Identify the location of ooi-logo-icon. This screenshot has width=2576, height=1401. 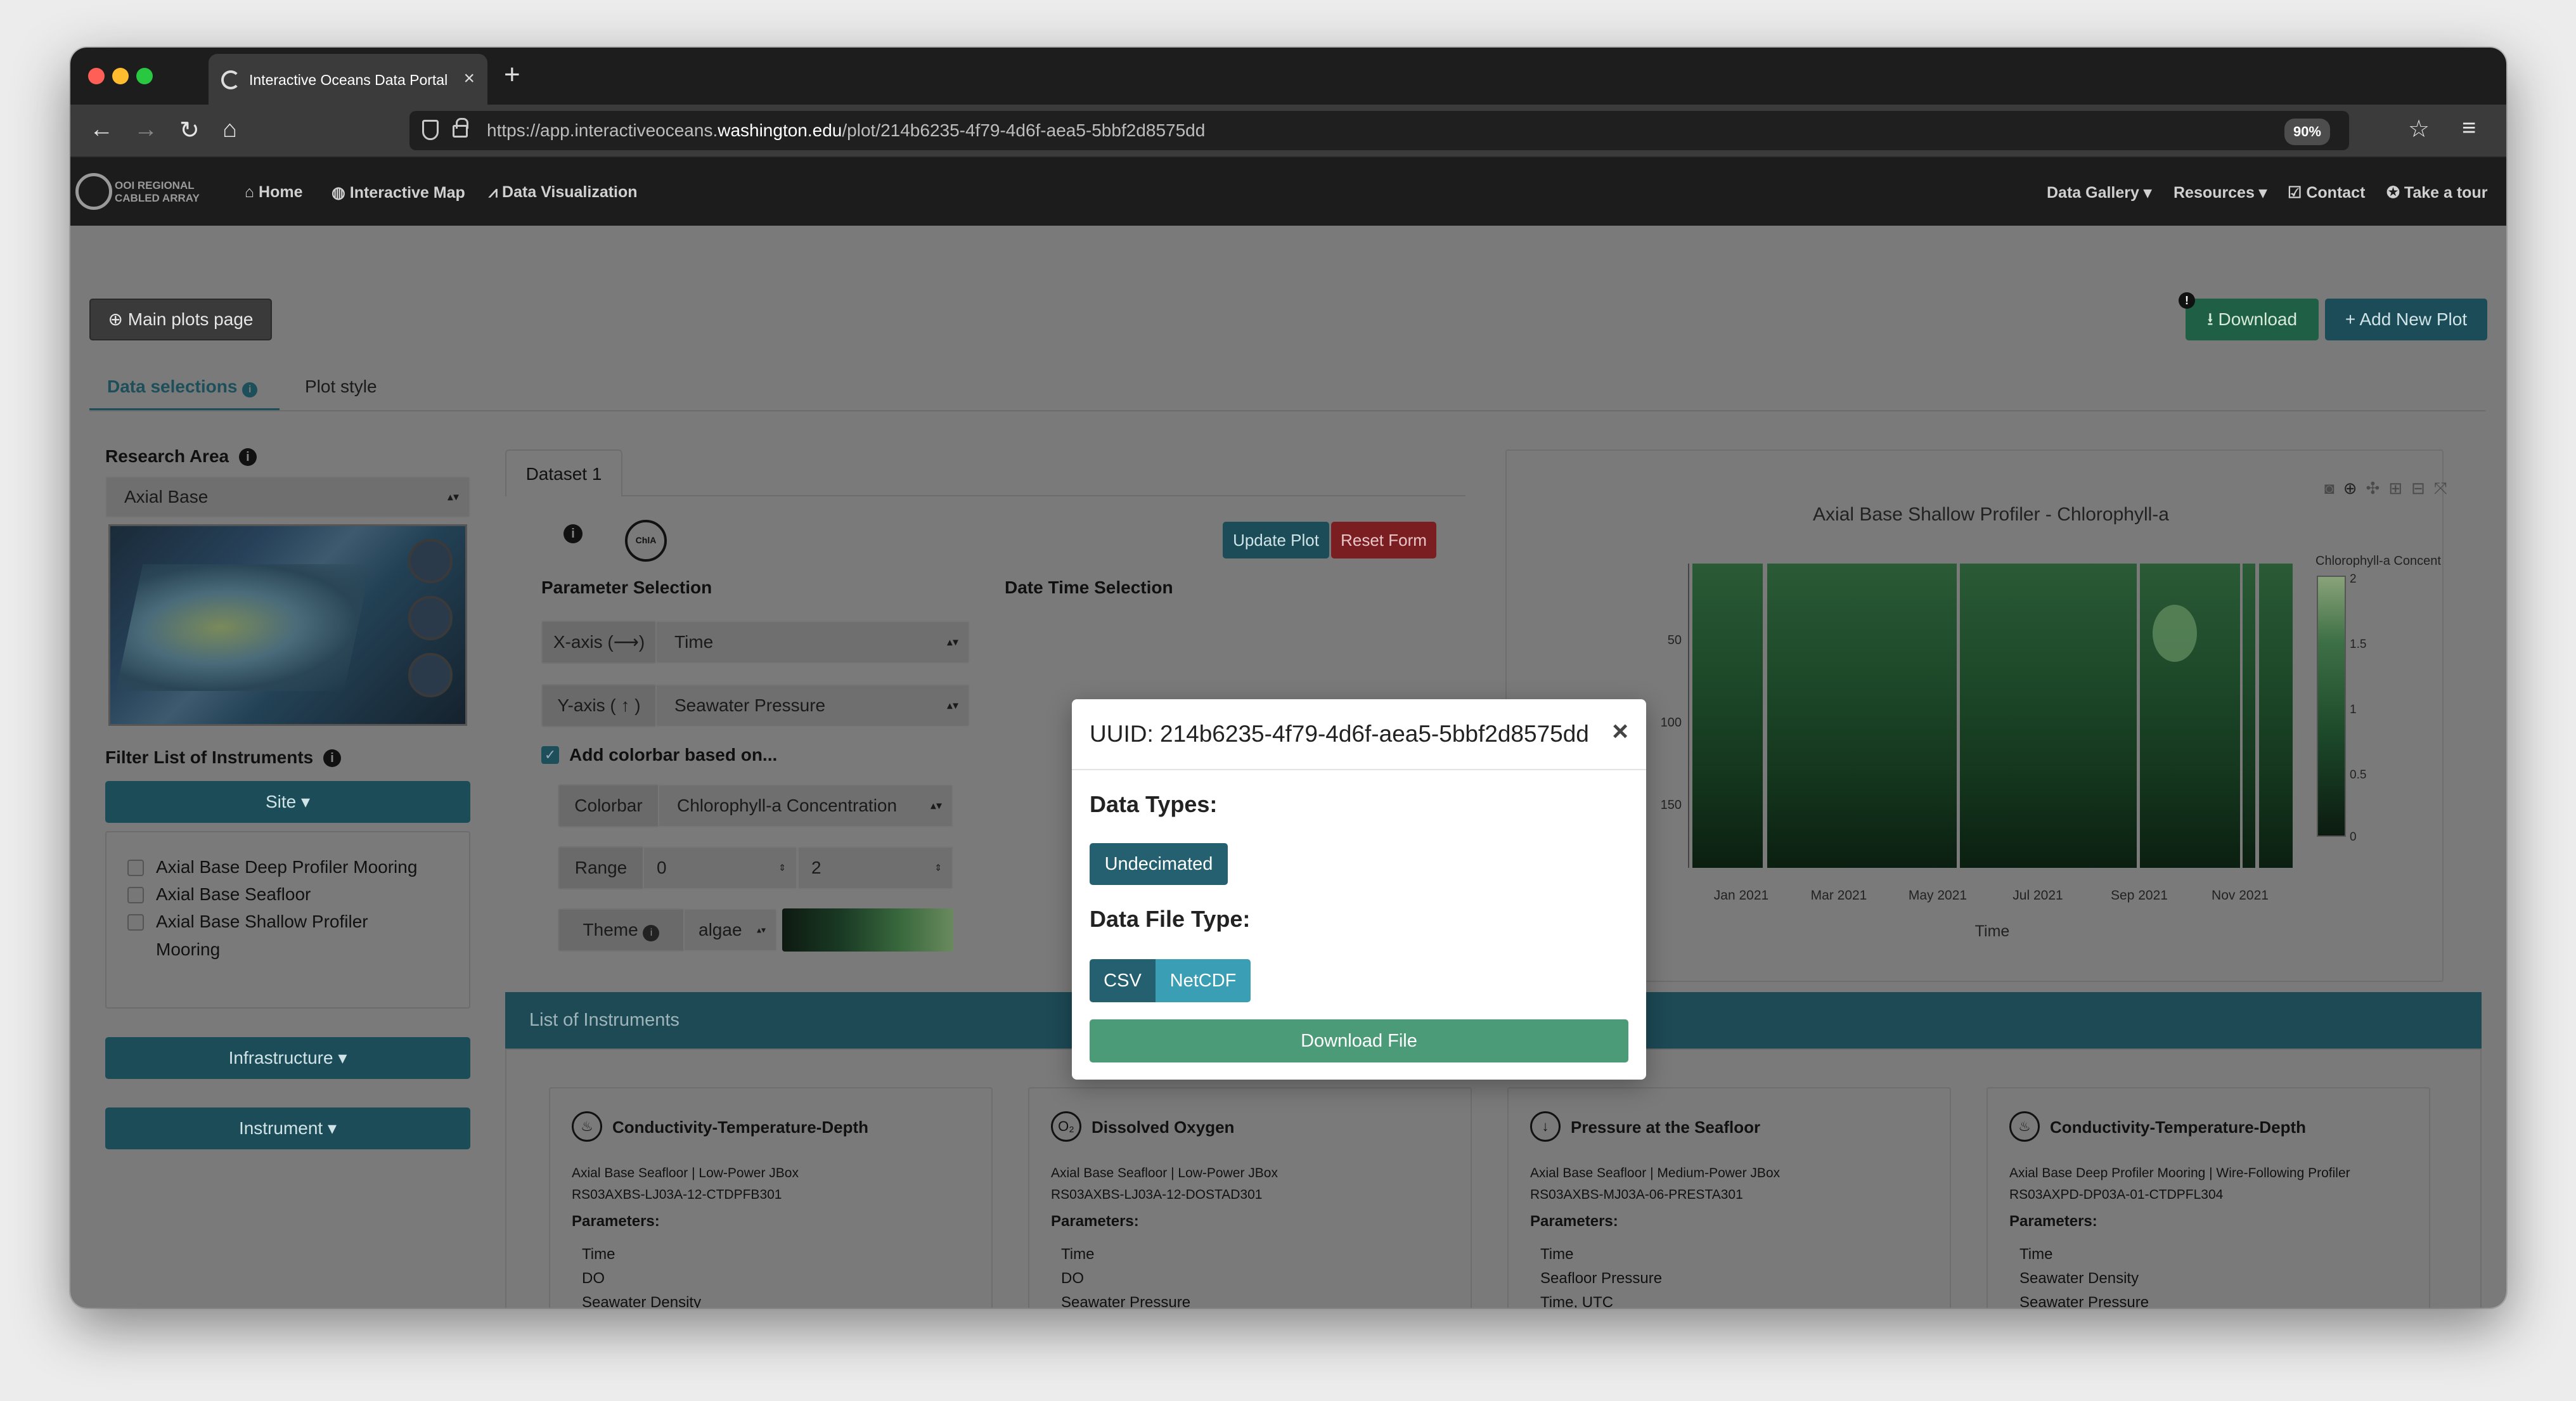
(93, 191).